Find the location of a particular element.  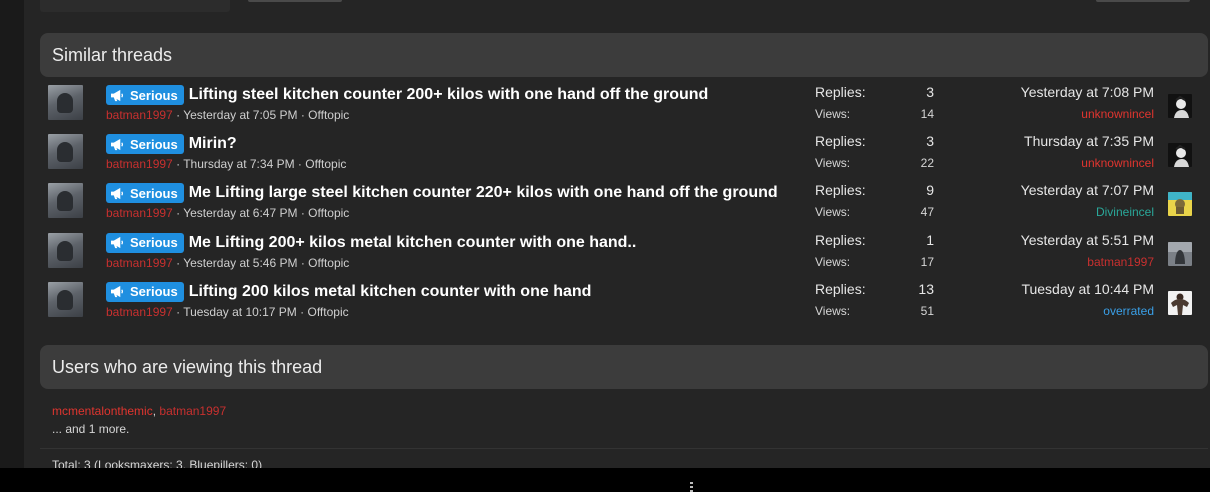

last-poster-link: Divineincel is located at coordinates (1125, 212).